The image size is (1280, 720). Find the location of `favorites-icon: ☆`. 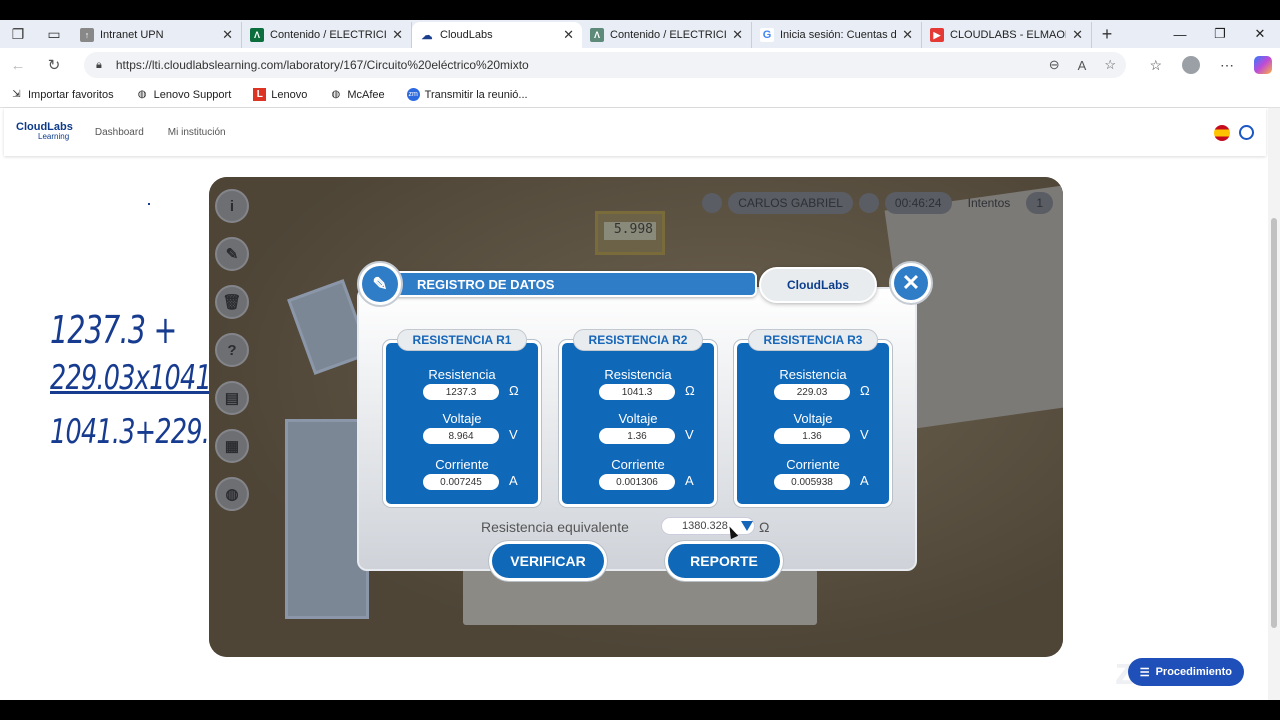

favorites-icon: ☆ is located at coordinates (1155, 65).